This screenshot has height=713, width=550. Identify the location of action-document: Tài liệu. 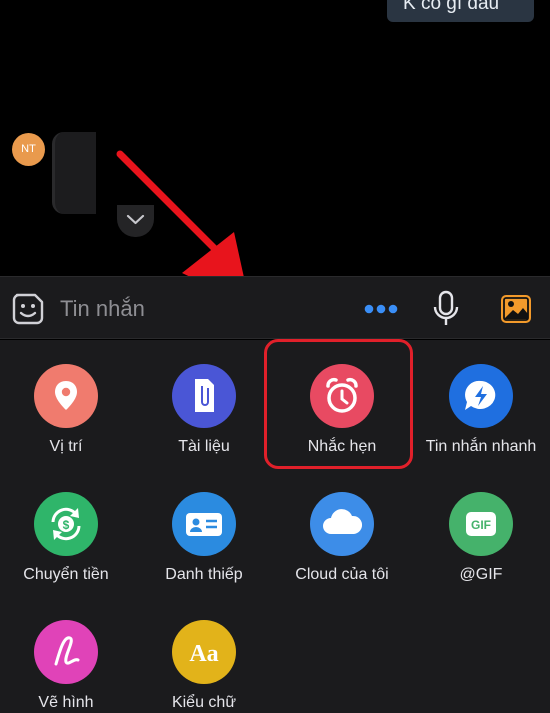
(204, 410).